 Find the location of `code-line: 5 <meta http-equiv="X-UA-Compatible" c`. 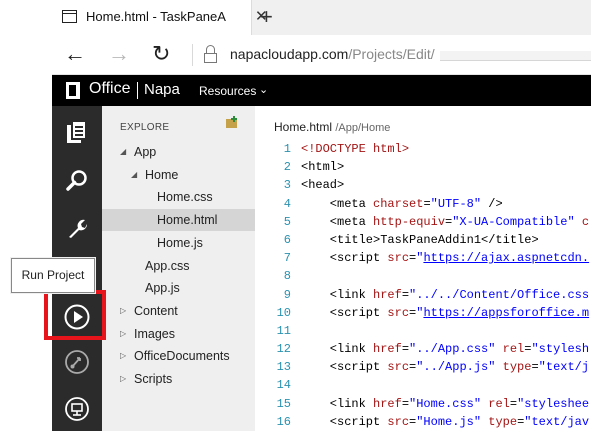

code-line: 5 <meta http-equiv="X-UA-Compatible" c is located at coordinates (423, 222).